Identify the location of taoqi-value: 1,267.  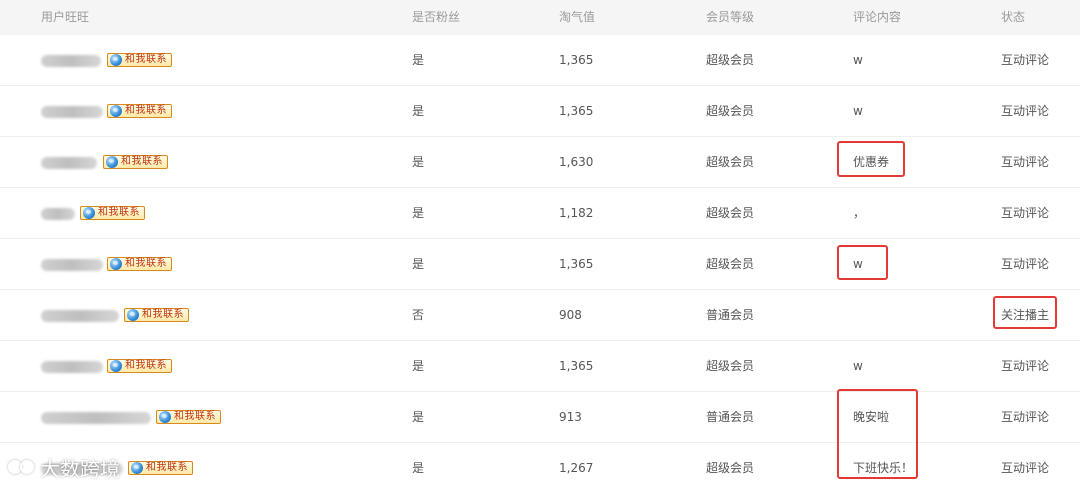
(576, 468).